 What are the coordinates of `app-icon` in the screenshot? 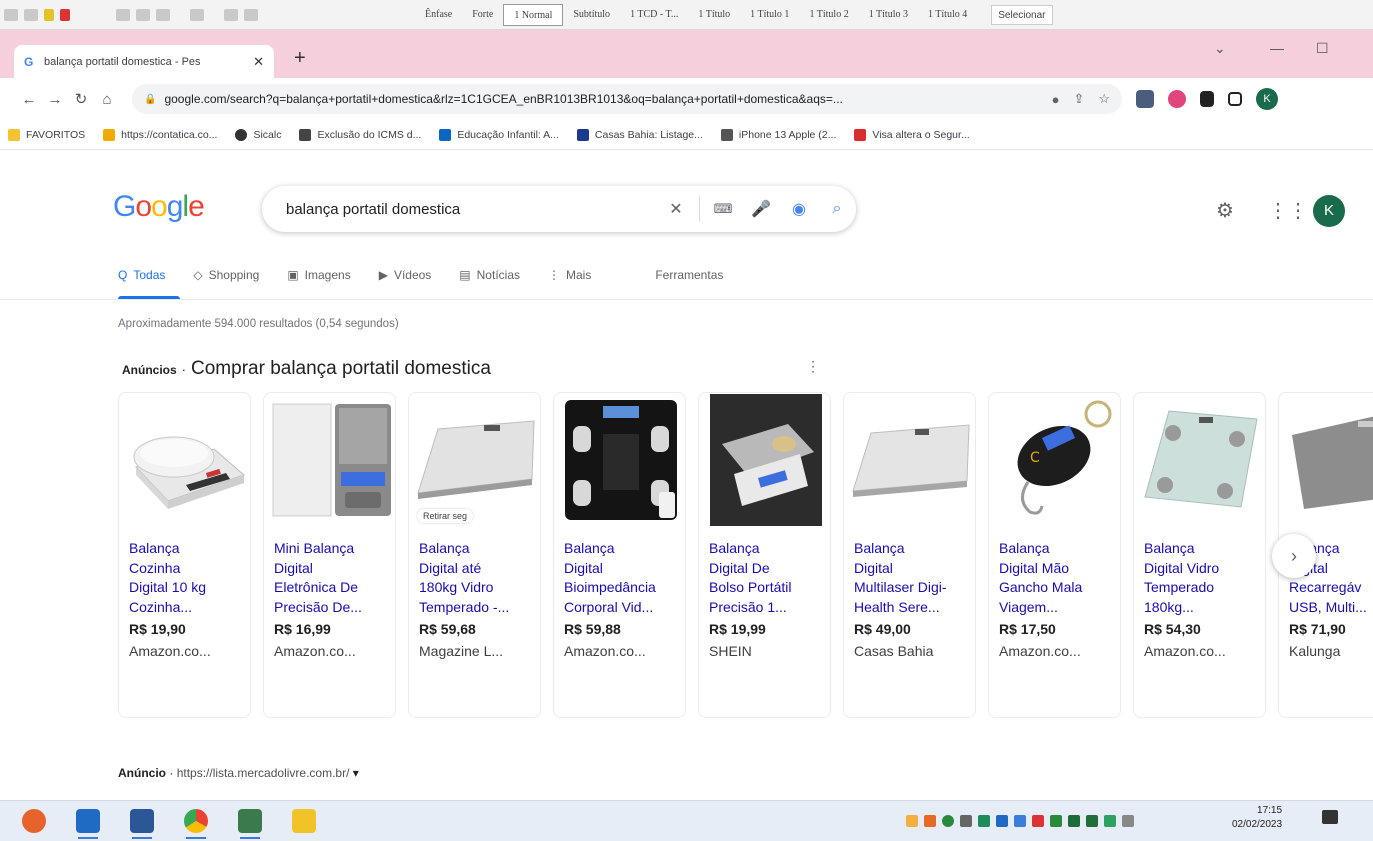 It's located at (250, 824).